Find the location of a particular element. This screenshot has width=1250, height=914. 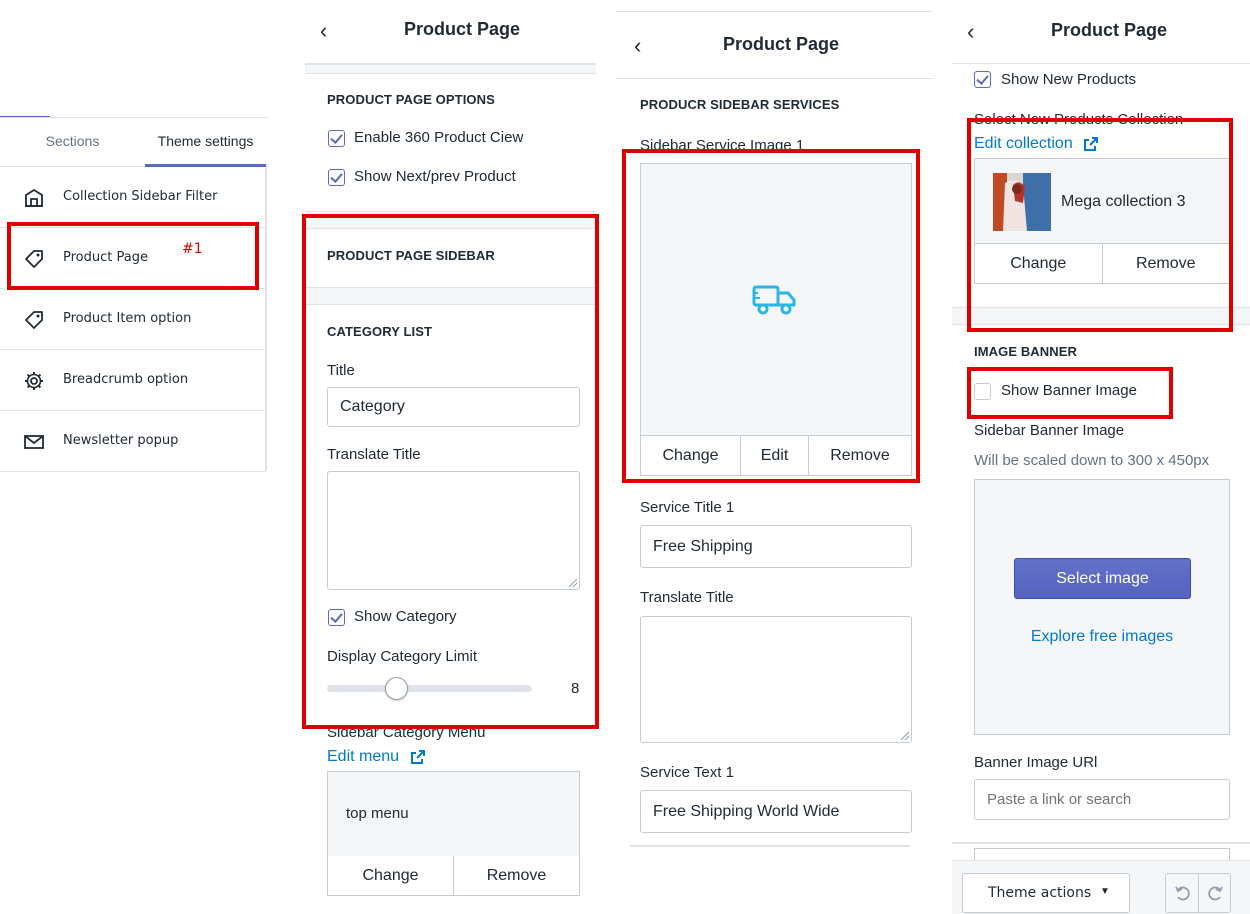

sidebar-item-product-item-option: Product Item option is located at coordinates (133, 319).